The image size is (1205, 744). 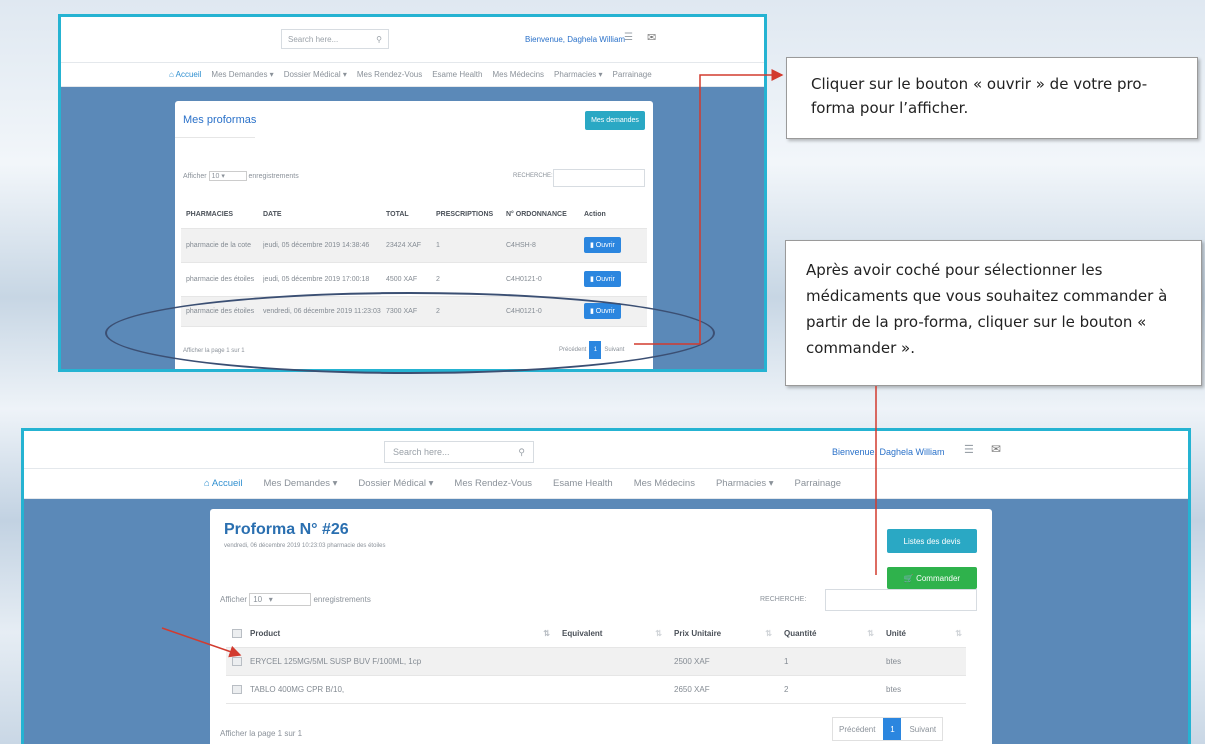 I want to click on col-prescriptions: PRESCRIPTIONS, so click(x=471, y=215).